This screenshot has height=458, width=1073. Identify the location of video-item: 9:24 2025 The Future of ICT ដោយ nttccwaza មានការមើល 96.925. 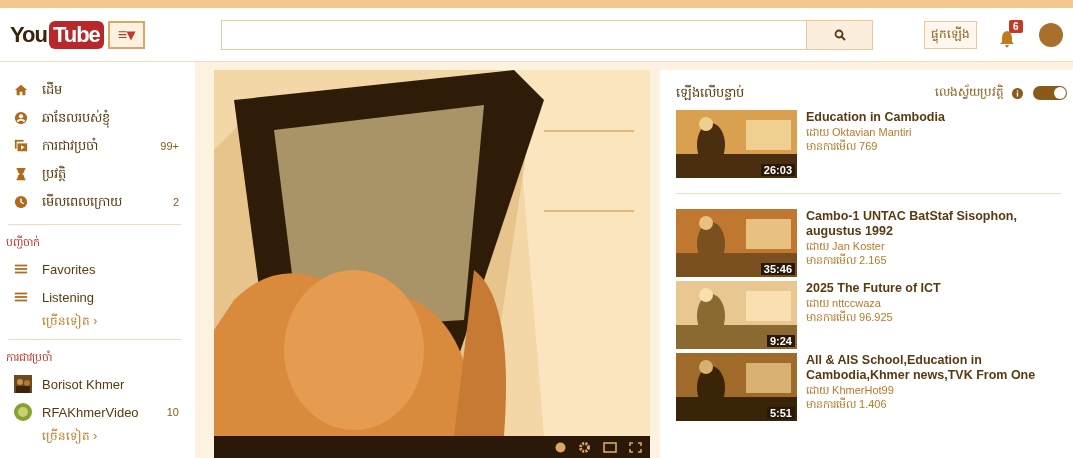
(871, 315).